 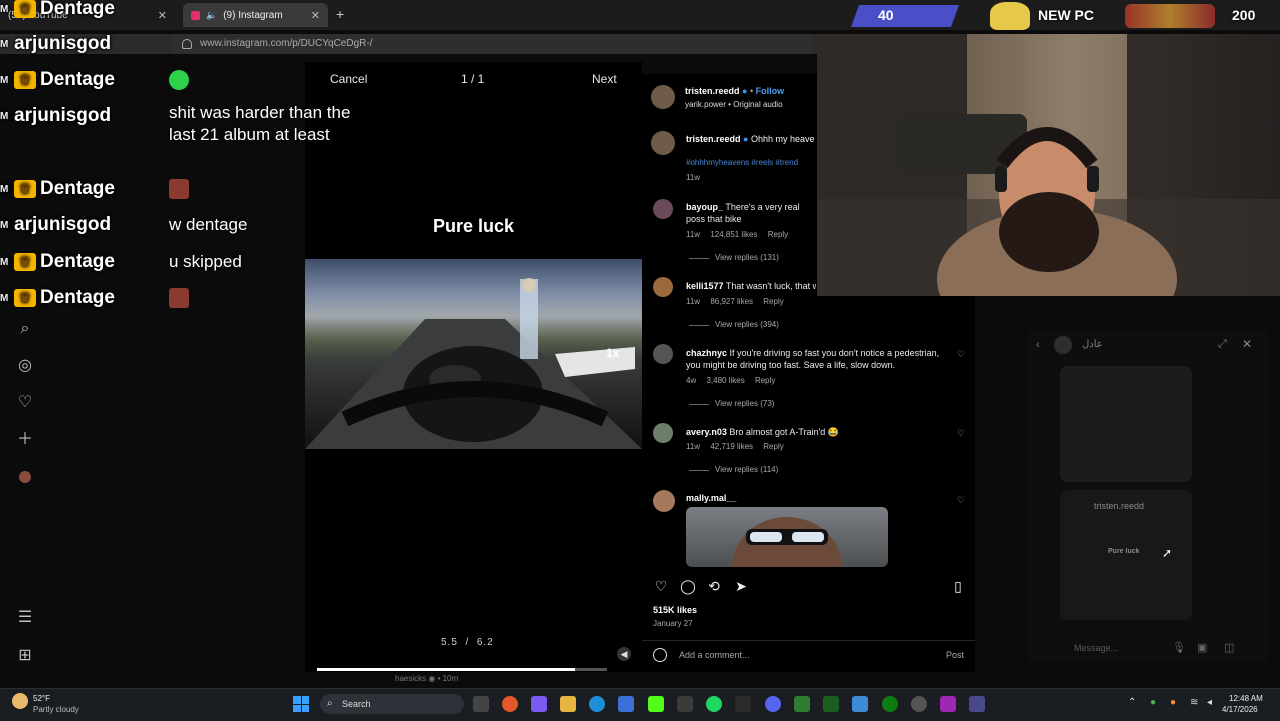 I want to click on comment-likes: 3,480 likes, so click(x=725, y=380).